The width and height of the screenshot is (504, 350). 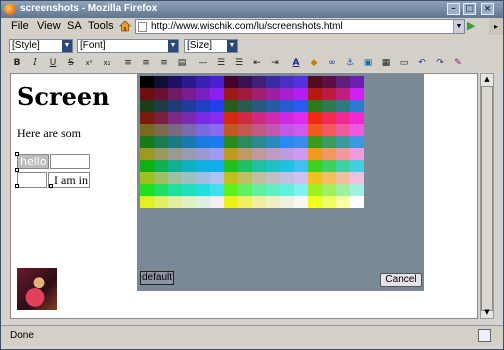 I want to click on go-arrow-icon: ▶, so click(x=473, y=26).